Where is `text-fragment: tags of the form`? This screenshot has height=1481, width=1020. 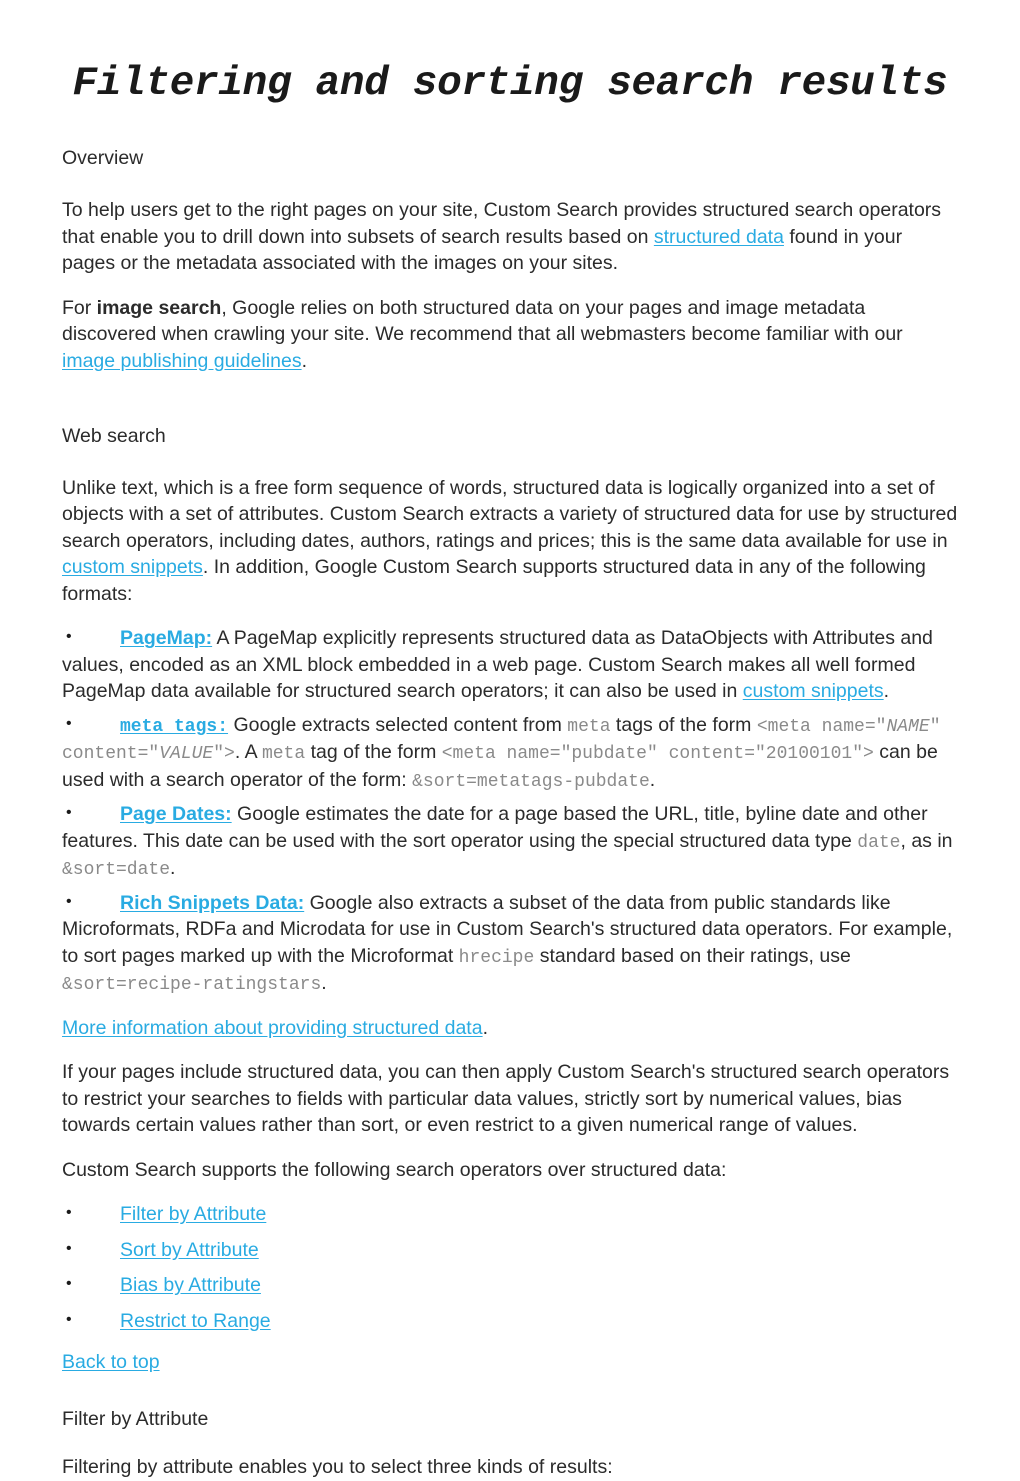
text-fragment: tags of the form is located at coordinates (683, 724).